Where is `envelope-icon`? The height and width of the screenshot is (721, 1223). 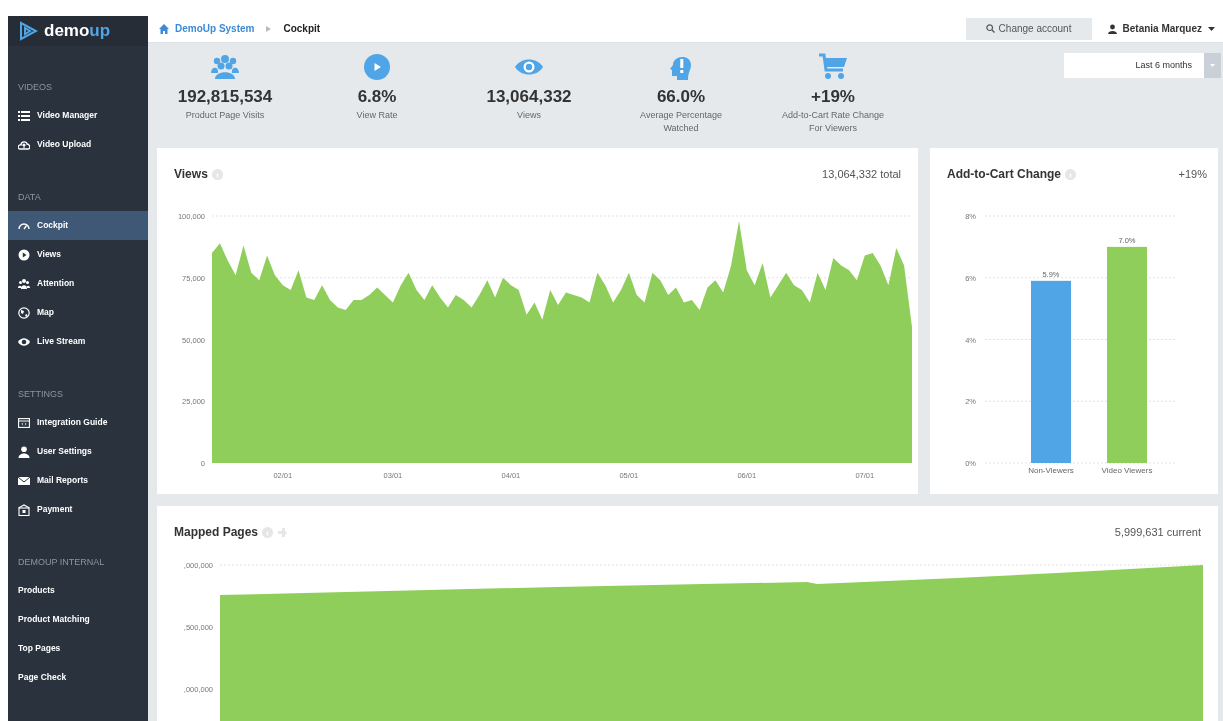
envelope-icon is located at coordinates (24, 480).